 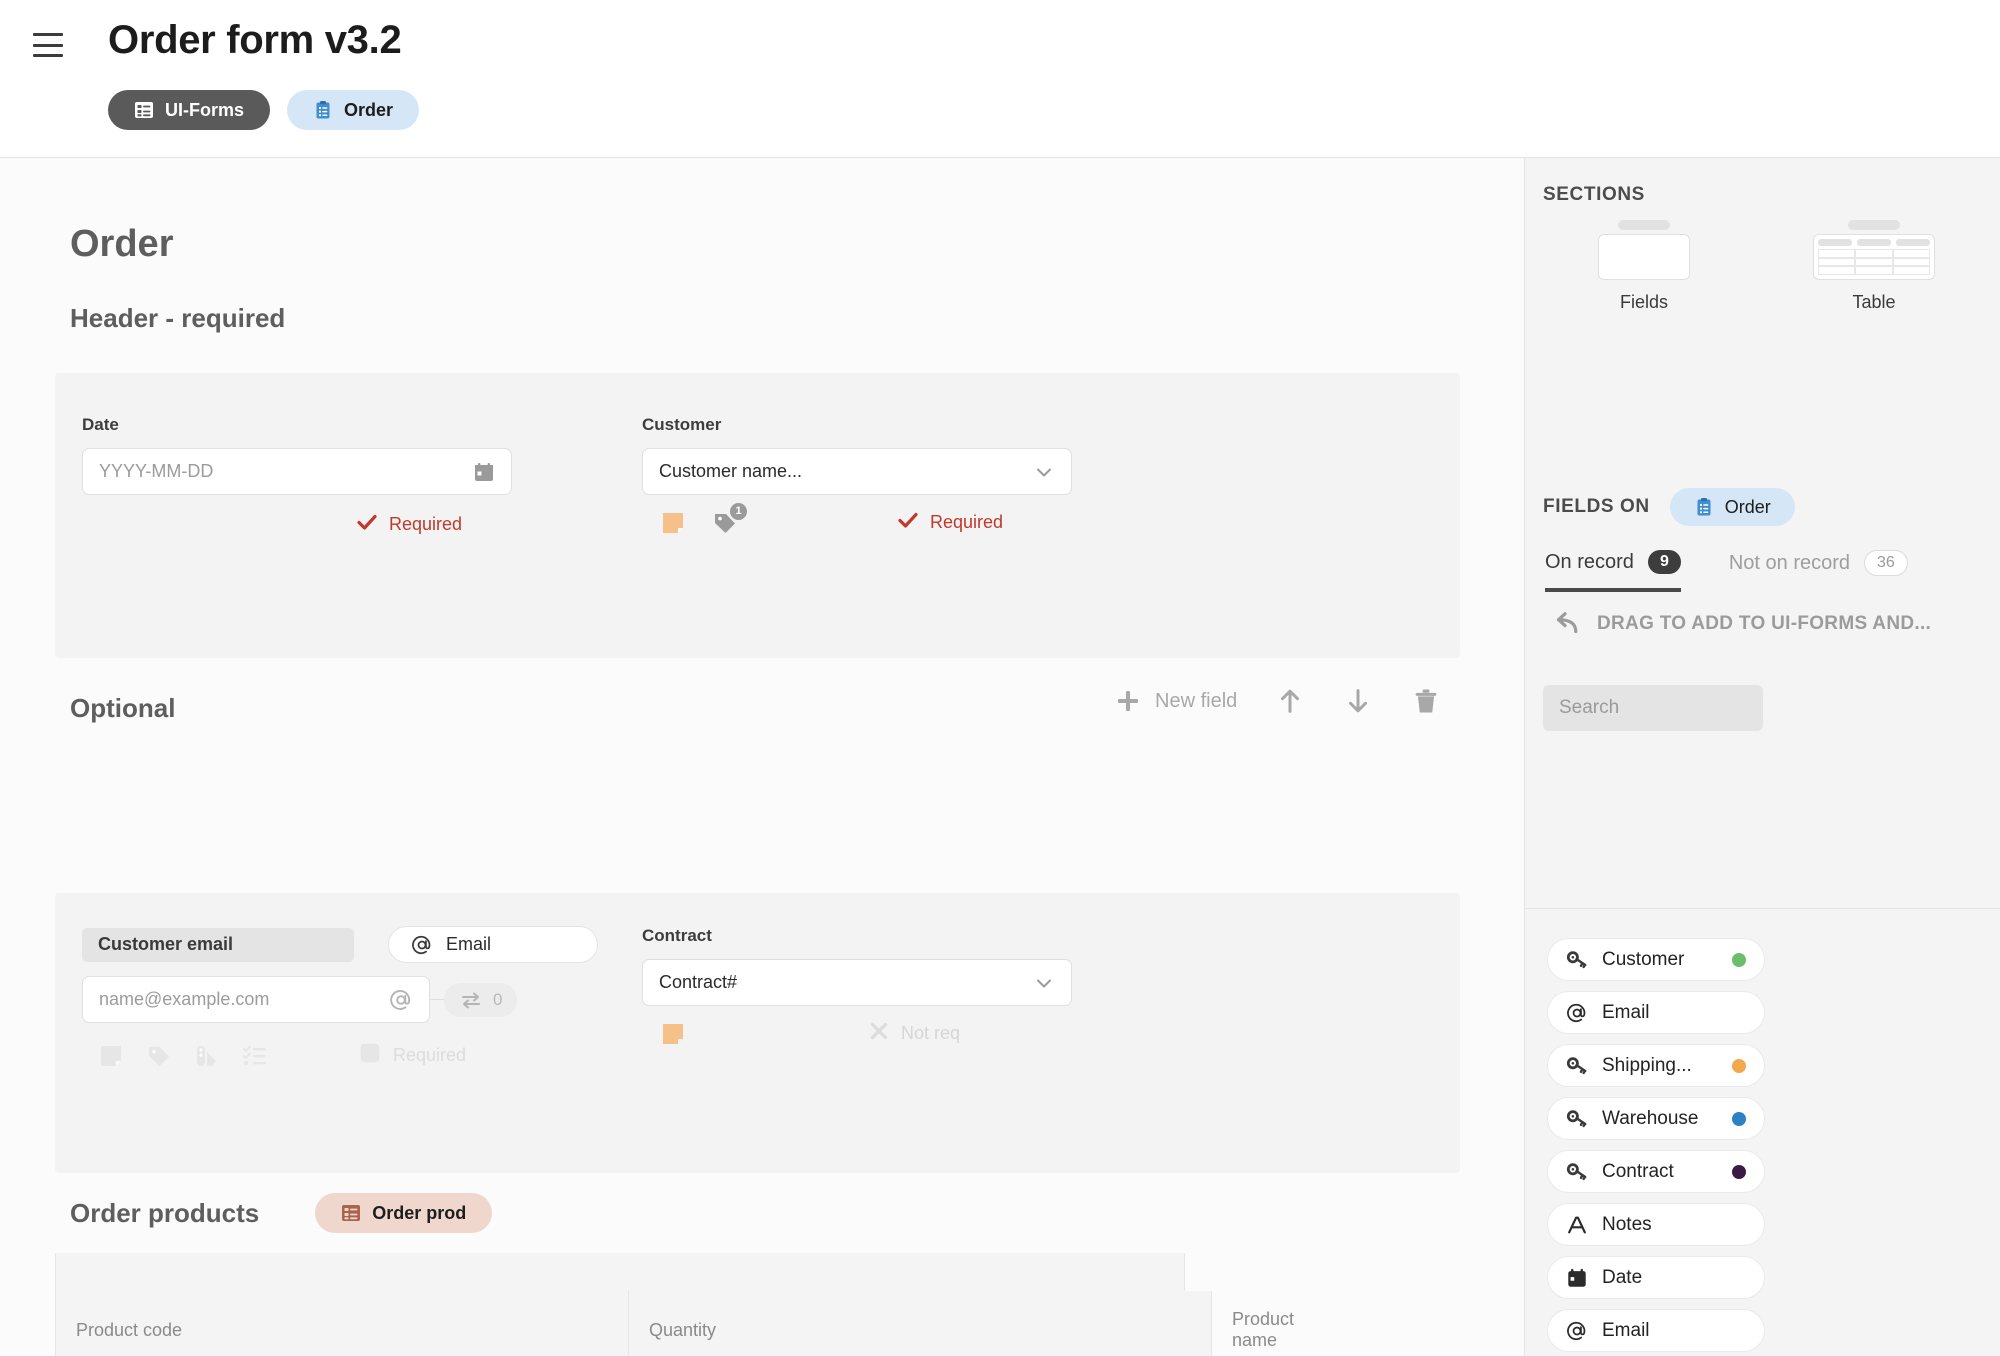 I want to click on field-pill-label: Email, so click(x=1626, y=1012).